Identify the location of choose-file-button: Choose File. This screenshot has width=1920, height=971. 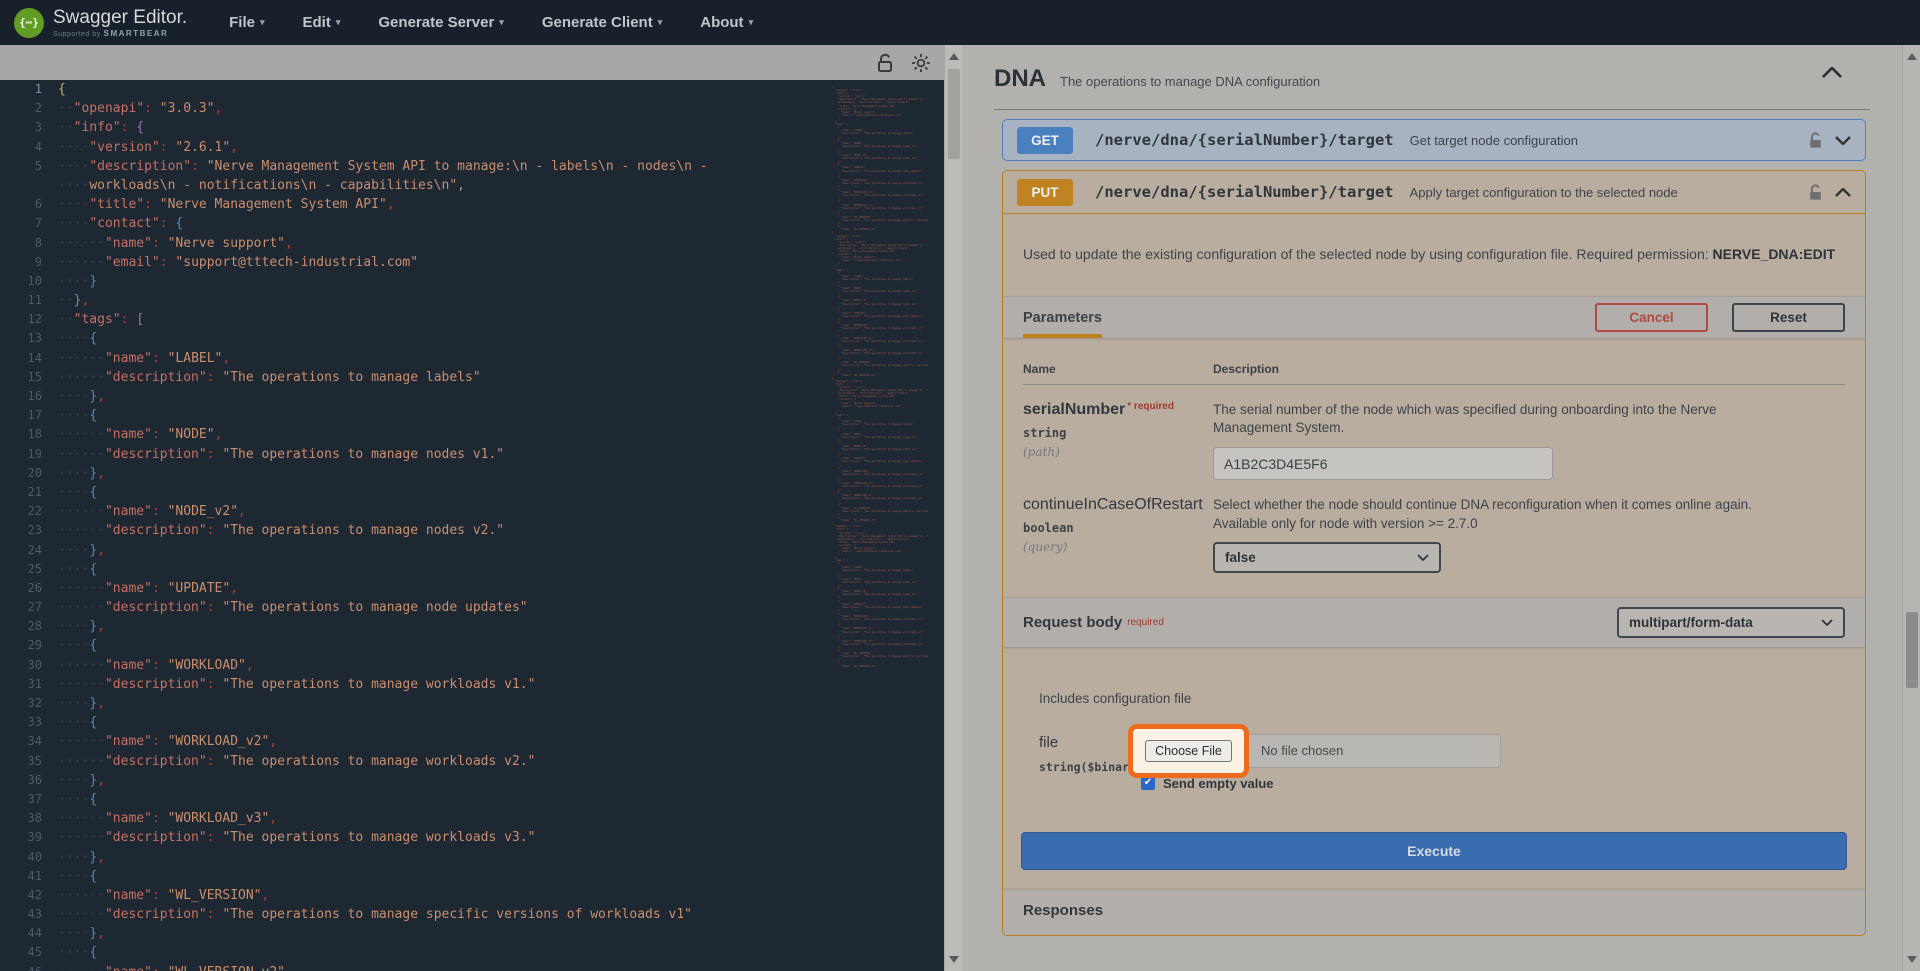
(1188, 750).